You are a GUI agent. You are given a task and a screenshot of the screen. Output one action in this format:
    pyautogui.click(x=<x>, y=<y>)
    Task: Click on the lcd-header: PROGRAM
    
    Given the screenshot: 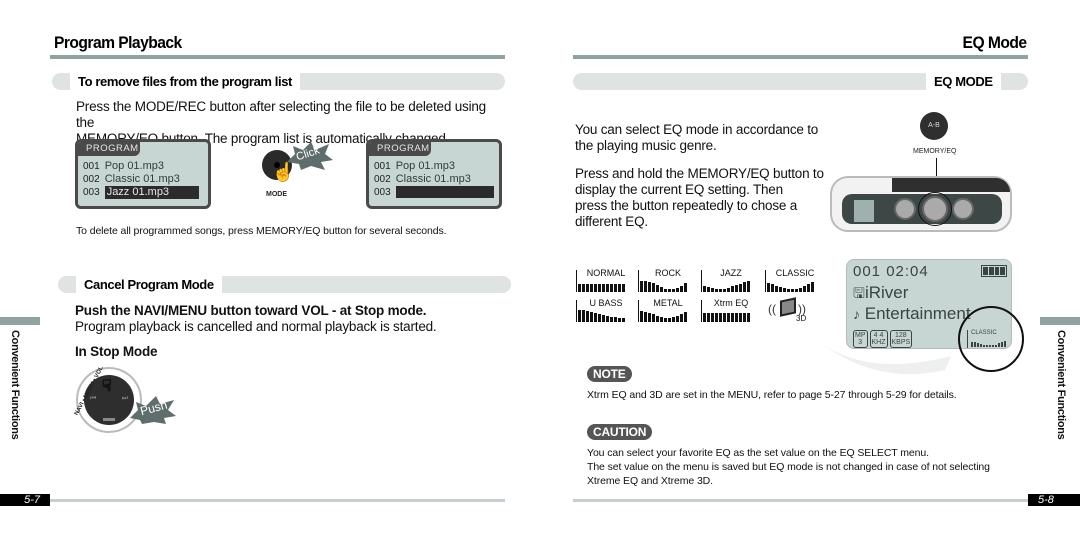 What is the action you would take?
    pyautogui.click(x=400, y=149)
    